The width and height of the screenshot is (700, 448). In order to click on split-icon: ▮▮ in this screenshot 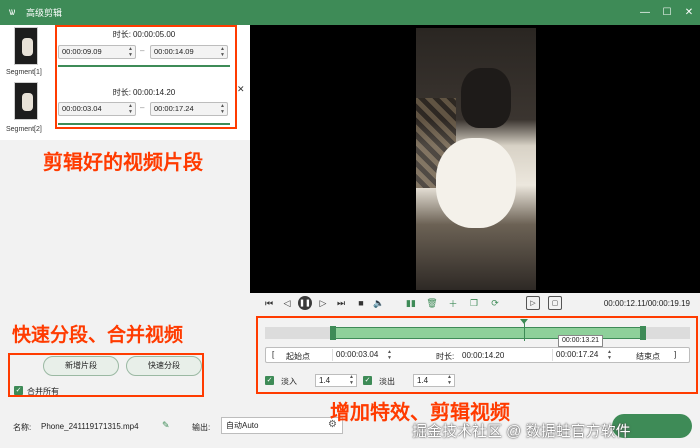, I will do `click(411, 303)`.